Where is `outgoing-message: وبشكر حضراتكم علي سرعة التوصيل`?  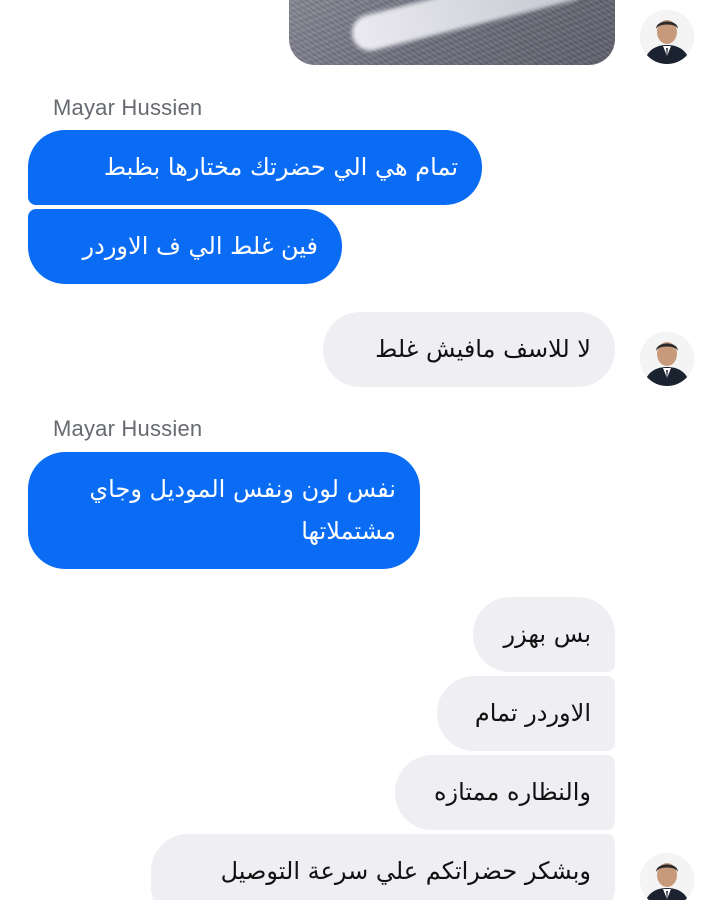 outgoing-message: وبشكر حضراتكم علي سرعة التوصيل is located at coordinates (383, 867).